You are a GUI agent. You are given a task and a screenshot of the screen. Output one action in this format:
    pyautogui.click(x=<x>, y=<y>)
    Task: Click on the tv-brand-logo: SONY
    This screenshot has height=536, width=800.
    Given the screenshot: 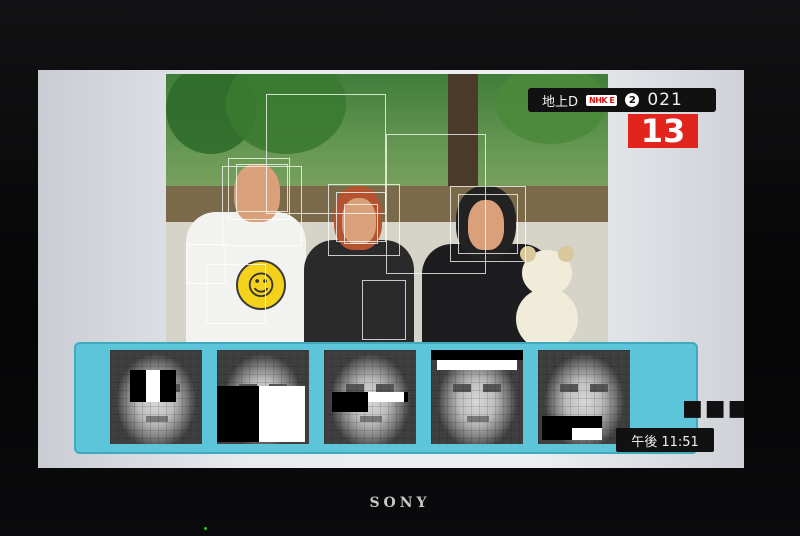 What is the action you would take?
    pyautogui.click(x=400, y=503)
    